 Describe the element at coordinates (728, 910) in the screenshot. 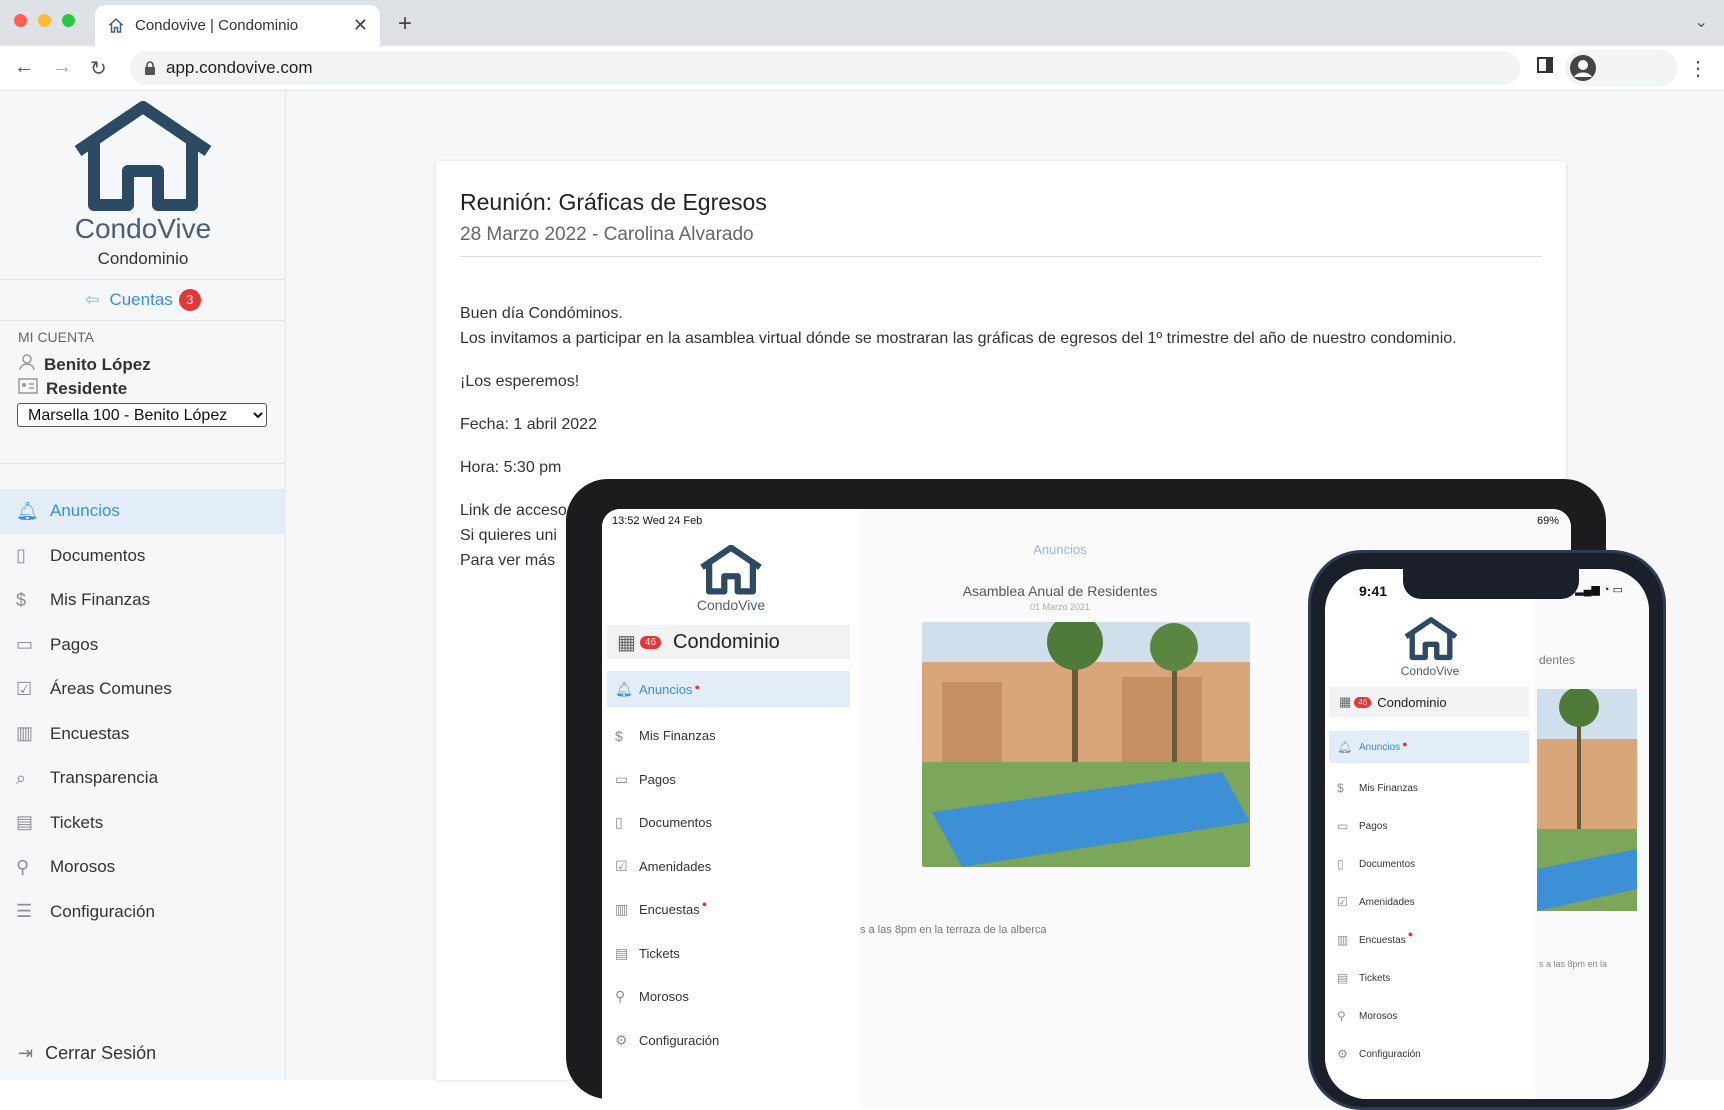

I see `tablet-item-encuestas: ▥ Encuestas ●` at that location.